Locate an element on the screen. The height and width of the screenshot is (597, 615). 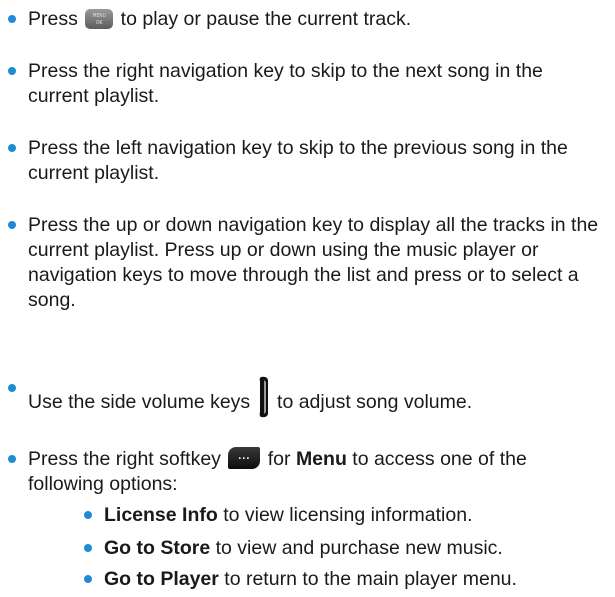
option-term: Go to Player is located at coordinates (161, 579).